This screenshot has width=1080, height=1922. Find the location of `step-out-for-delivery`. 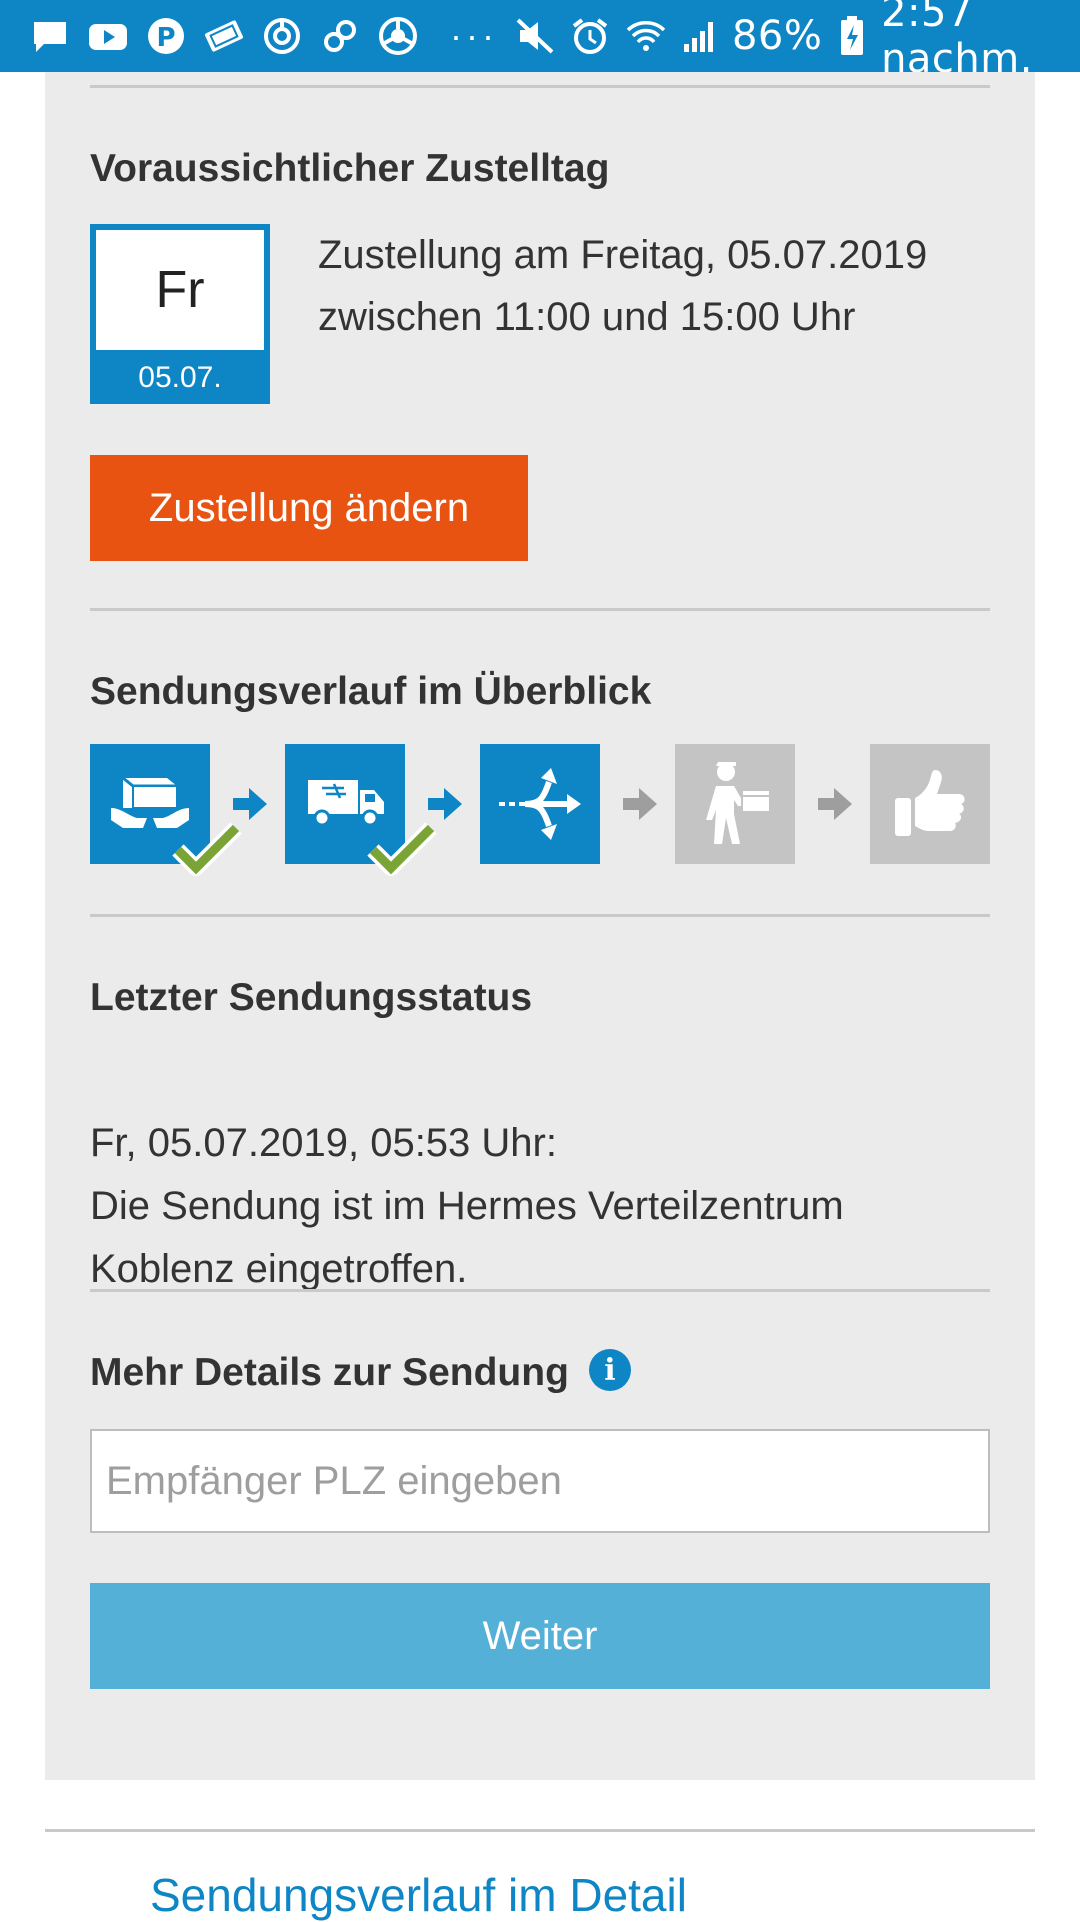

step-out-for-delivery is located at coordinates (735, 804).